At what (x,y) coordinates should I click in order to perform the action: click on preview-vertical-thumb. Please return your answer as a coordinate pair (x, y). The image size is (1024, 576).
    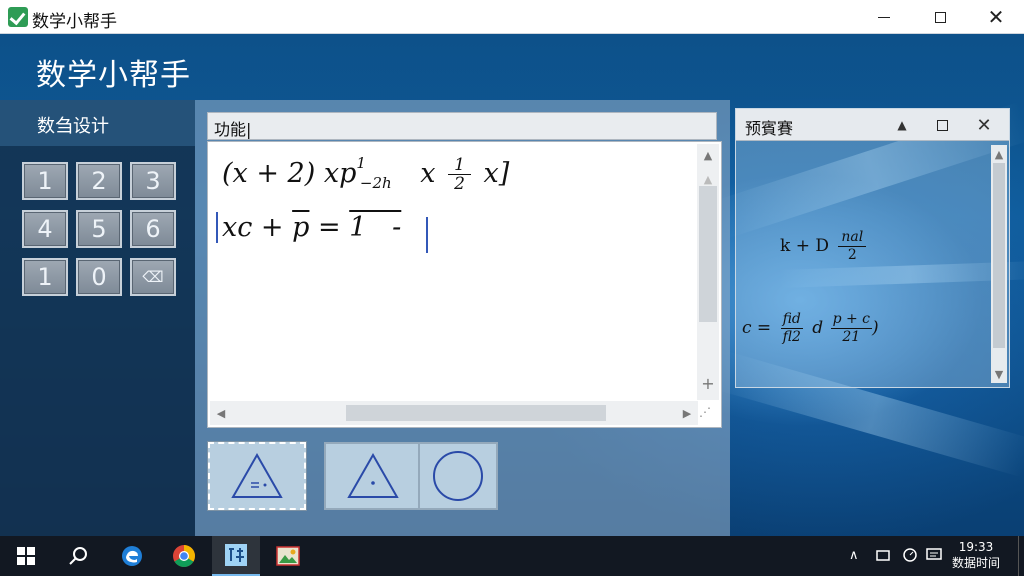
    Looking at the image, I should click on (999, 255).